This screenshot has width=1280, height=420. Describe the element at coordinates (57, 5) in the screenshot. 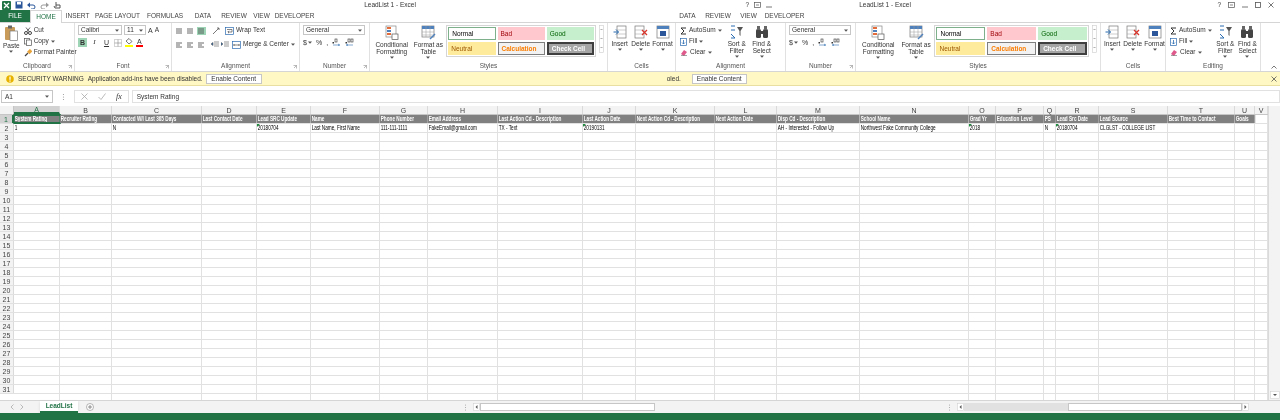

I see `hand-pointer-icon` at that location.